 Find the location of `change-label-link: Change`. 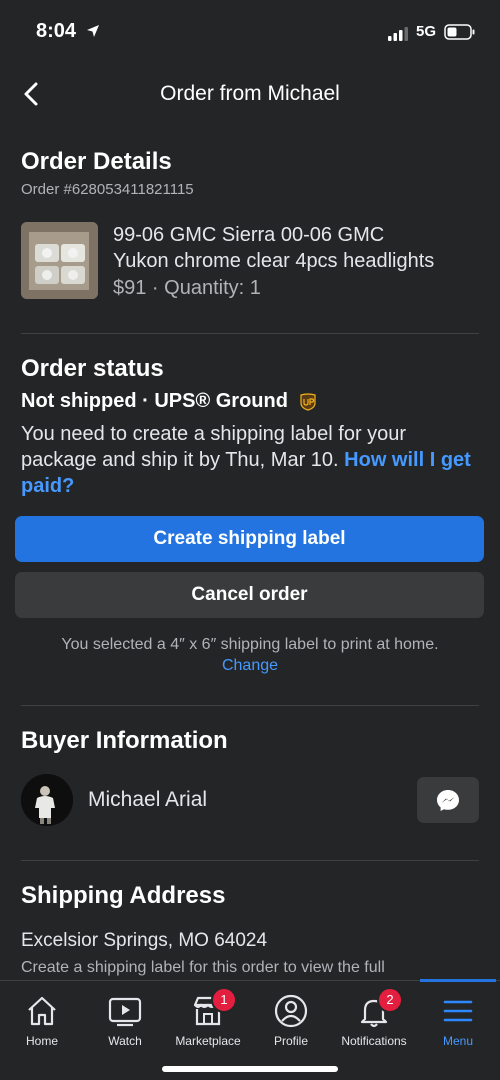

change-label-link: Change is located at coordinates (250, 665).